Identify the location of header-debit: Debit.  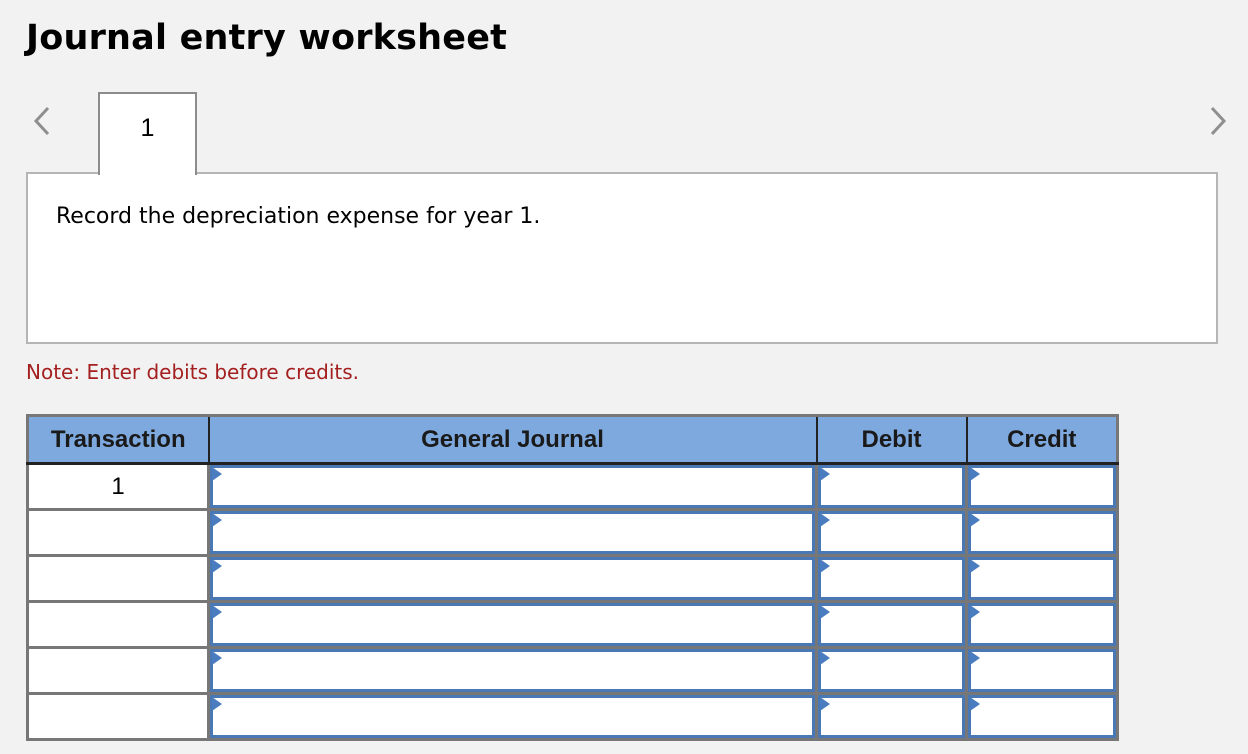
(891, 439).